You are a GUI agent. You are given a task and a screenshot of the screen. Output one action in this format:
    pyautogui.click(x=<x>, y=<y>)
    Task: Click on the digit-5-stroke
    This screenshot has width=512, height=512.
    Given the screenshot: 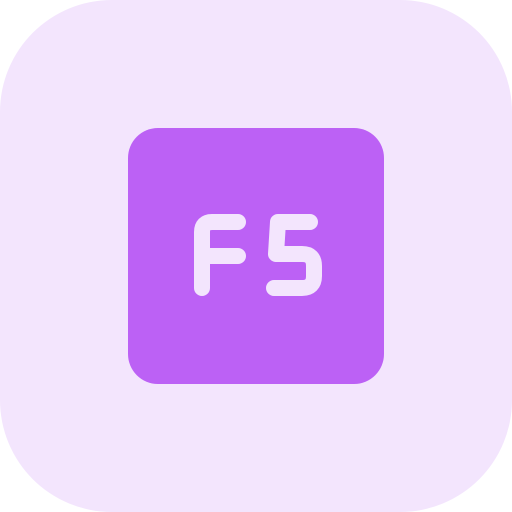 What is the action you would take?
    pyautogui.click(x=294, y=255)
    